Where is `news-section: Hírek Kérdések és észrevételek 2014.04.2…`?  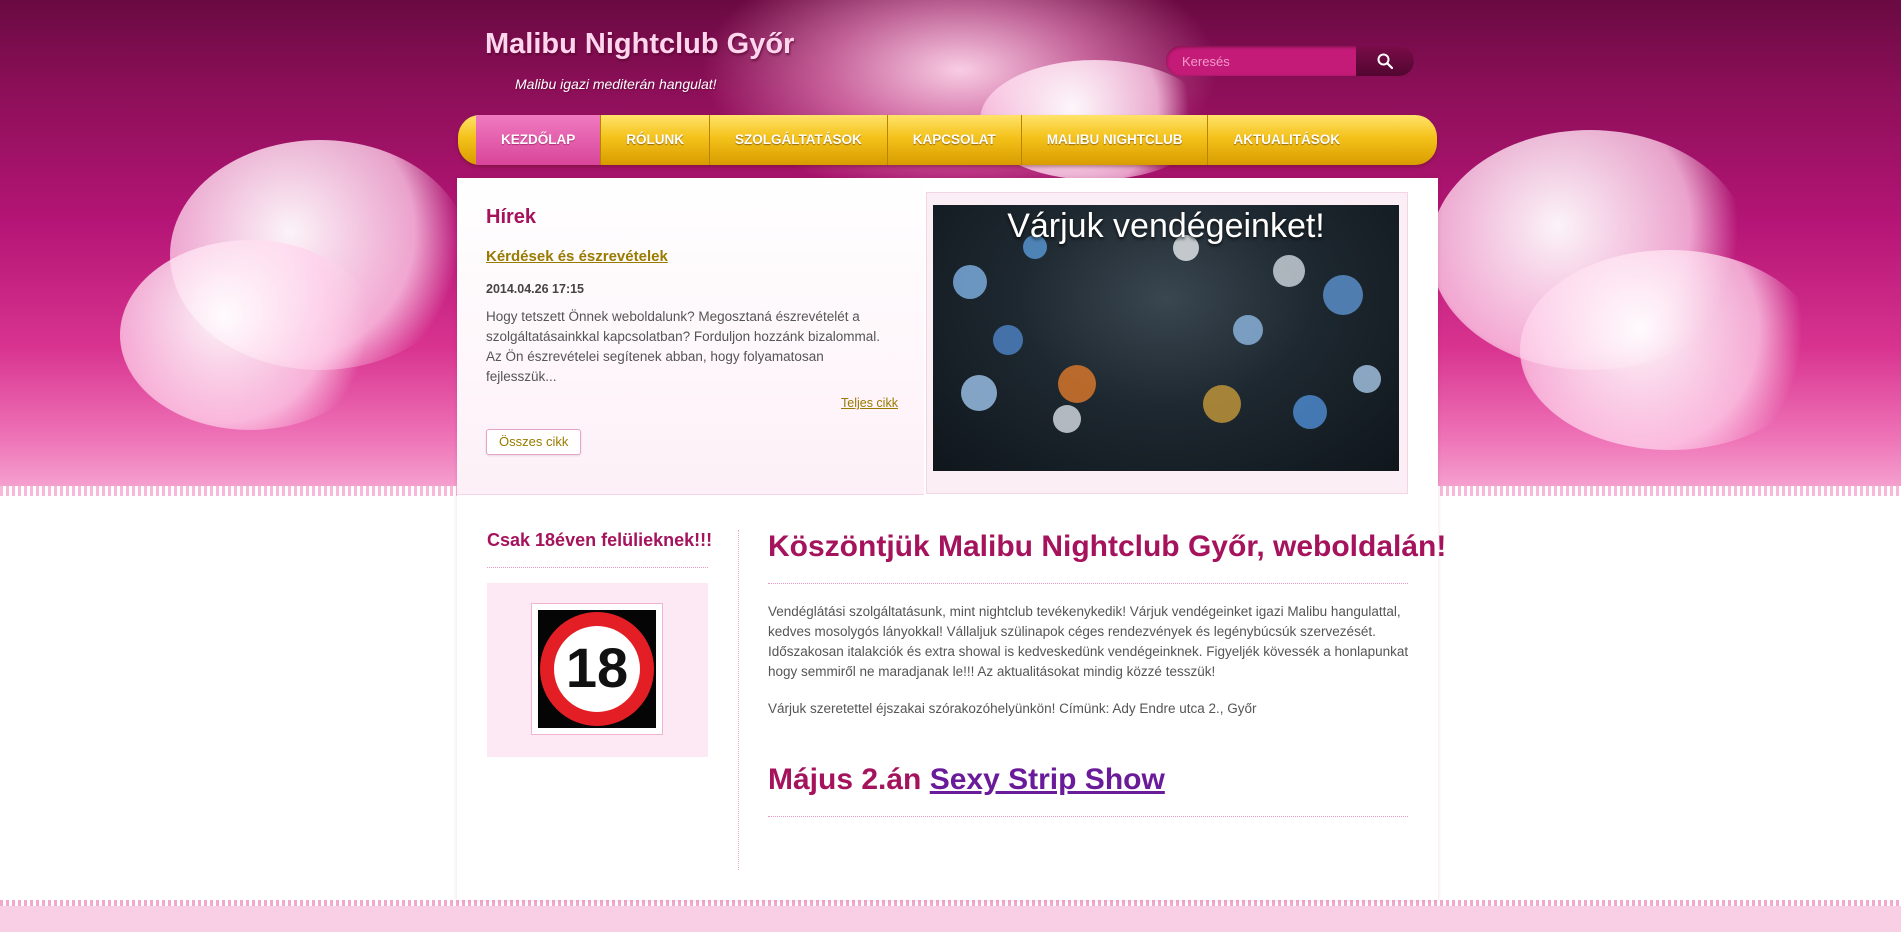
news-section: Hírek Kérdések és észrevételek 2014.04.2… is located at coordinates (690, 336).